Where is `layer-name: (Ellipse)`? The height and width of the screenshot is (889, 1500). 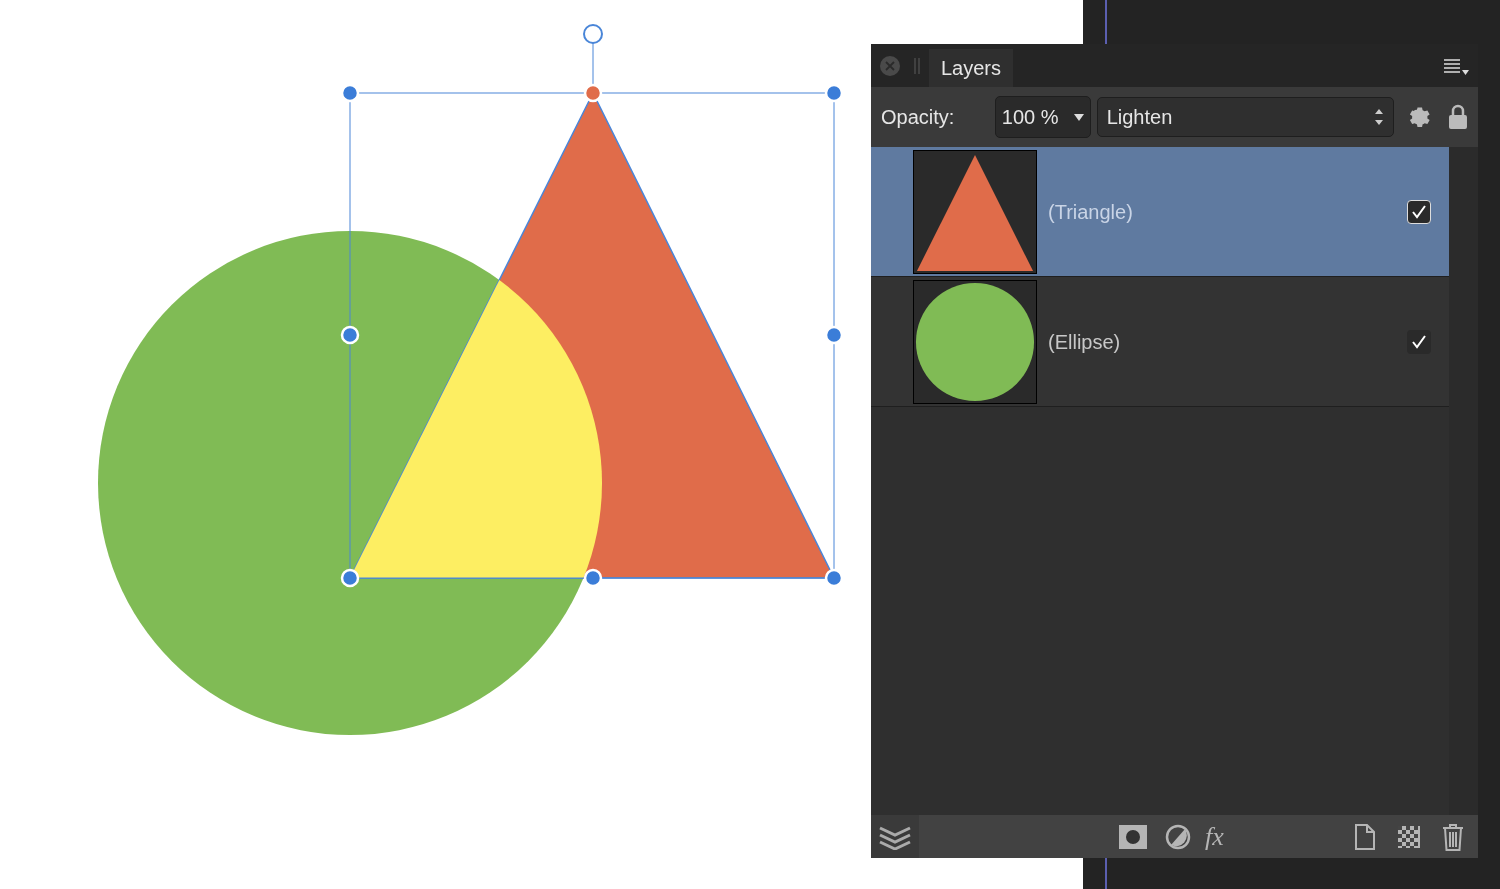 layer-name: (Ellipse) is located at coordinates (1085, 342).